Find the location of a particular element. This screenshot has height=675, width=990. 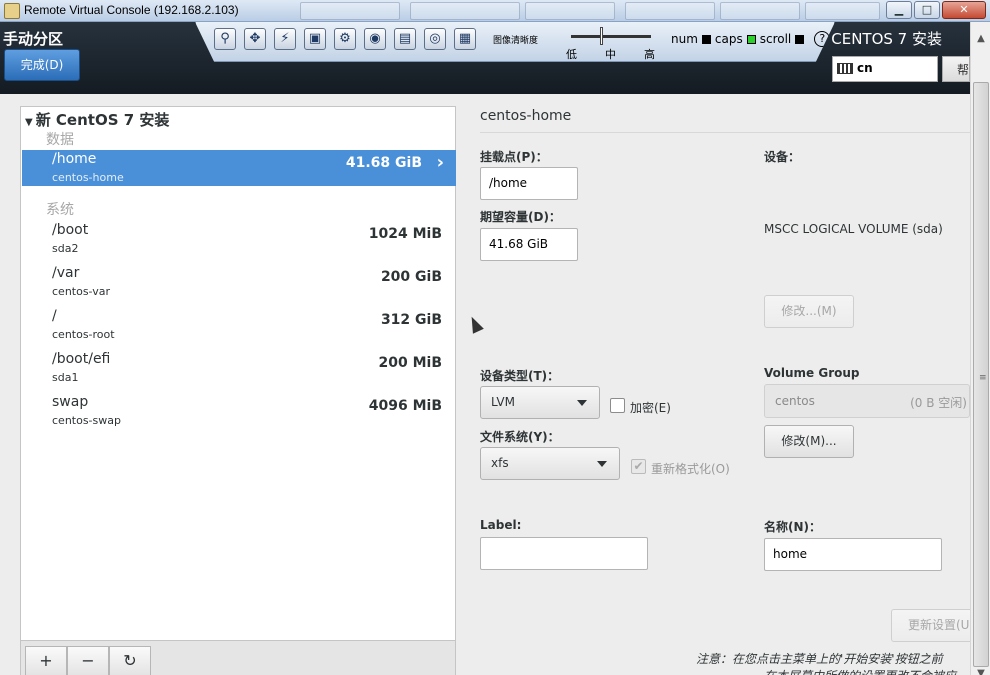

mount-device: sda2 is located at coordinates (65, 248).